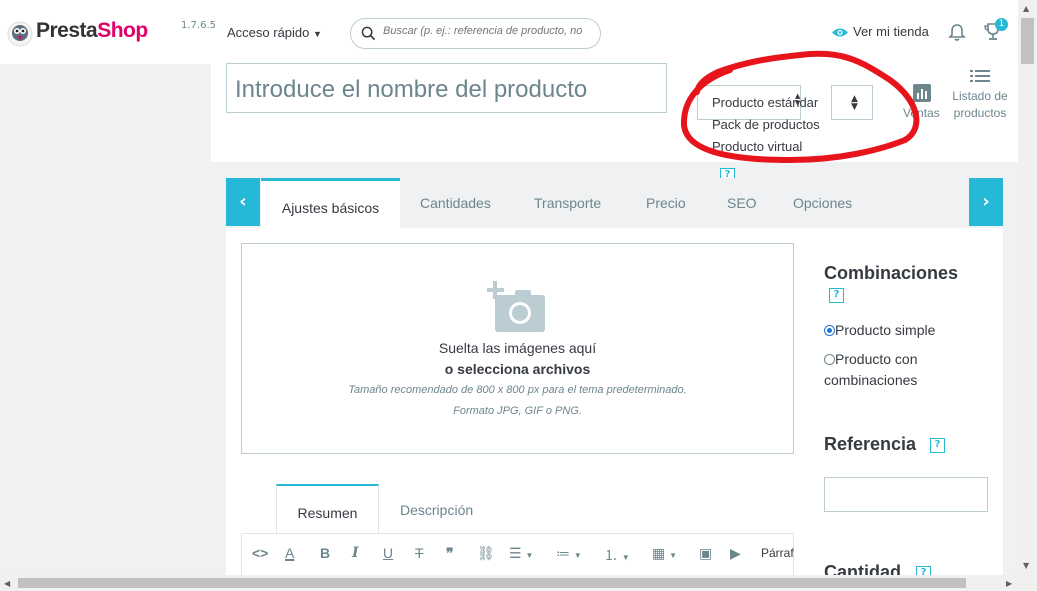 This screenshot has height=591, width=1037. I want to click on logo-suffix: Shop, so click(122, 30).